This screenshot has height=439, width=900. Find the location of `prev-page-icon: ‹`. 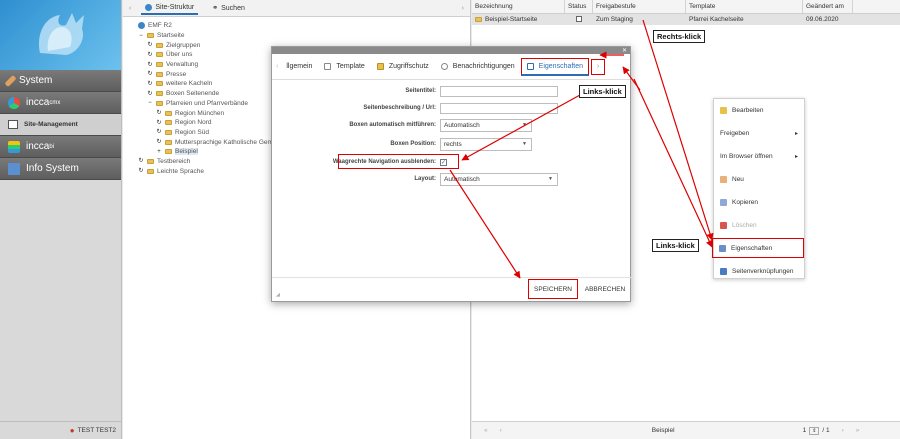

prev-page-icon: ‹ is located at coordinates (501, 430).